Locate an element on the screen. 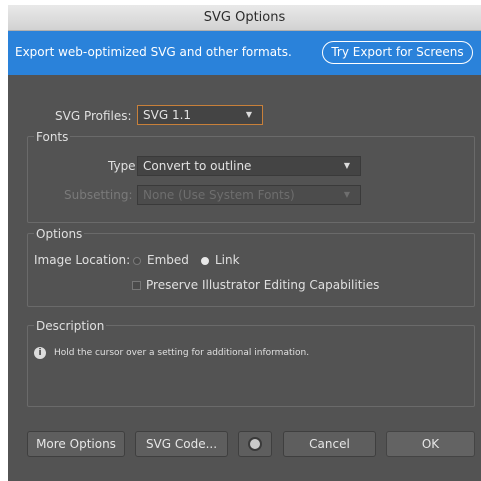  svg-profiles-value: SVG 1.1 is located at coordinates (167, 115).